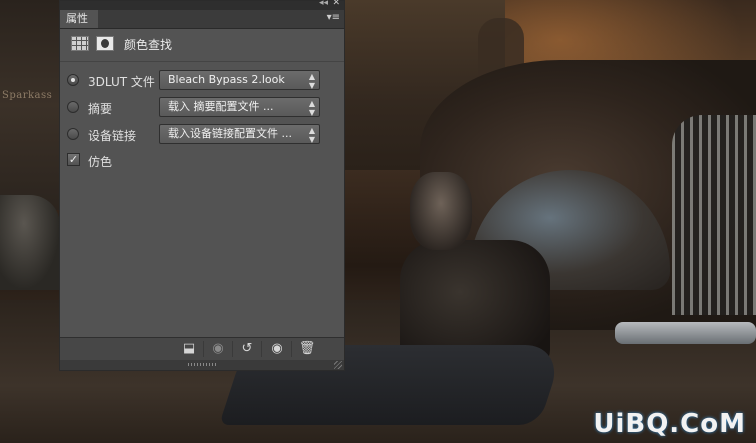 This screenshot has width=756, height=443. I want to click on adjustment-header: 颜色查找, so click(202, 45).